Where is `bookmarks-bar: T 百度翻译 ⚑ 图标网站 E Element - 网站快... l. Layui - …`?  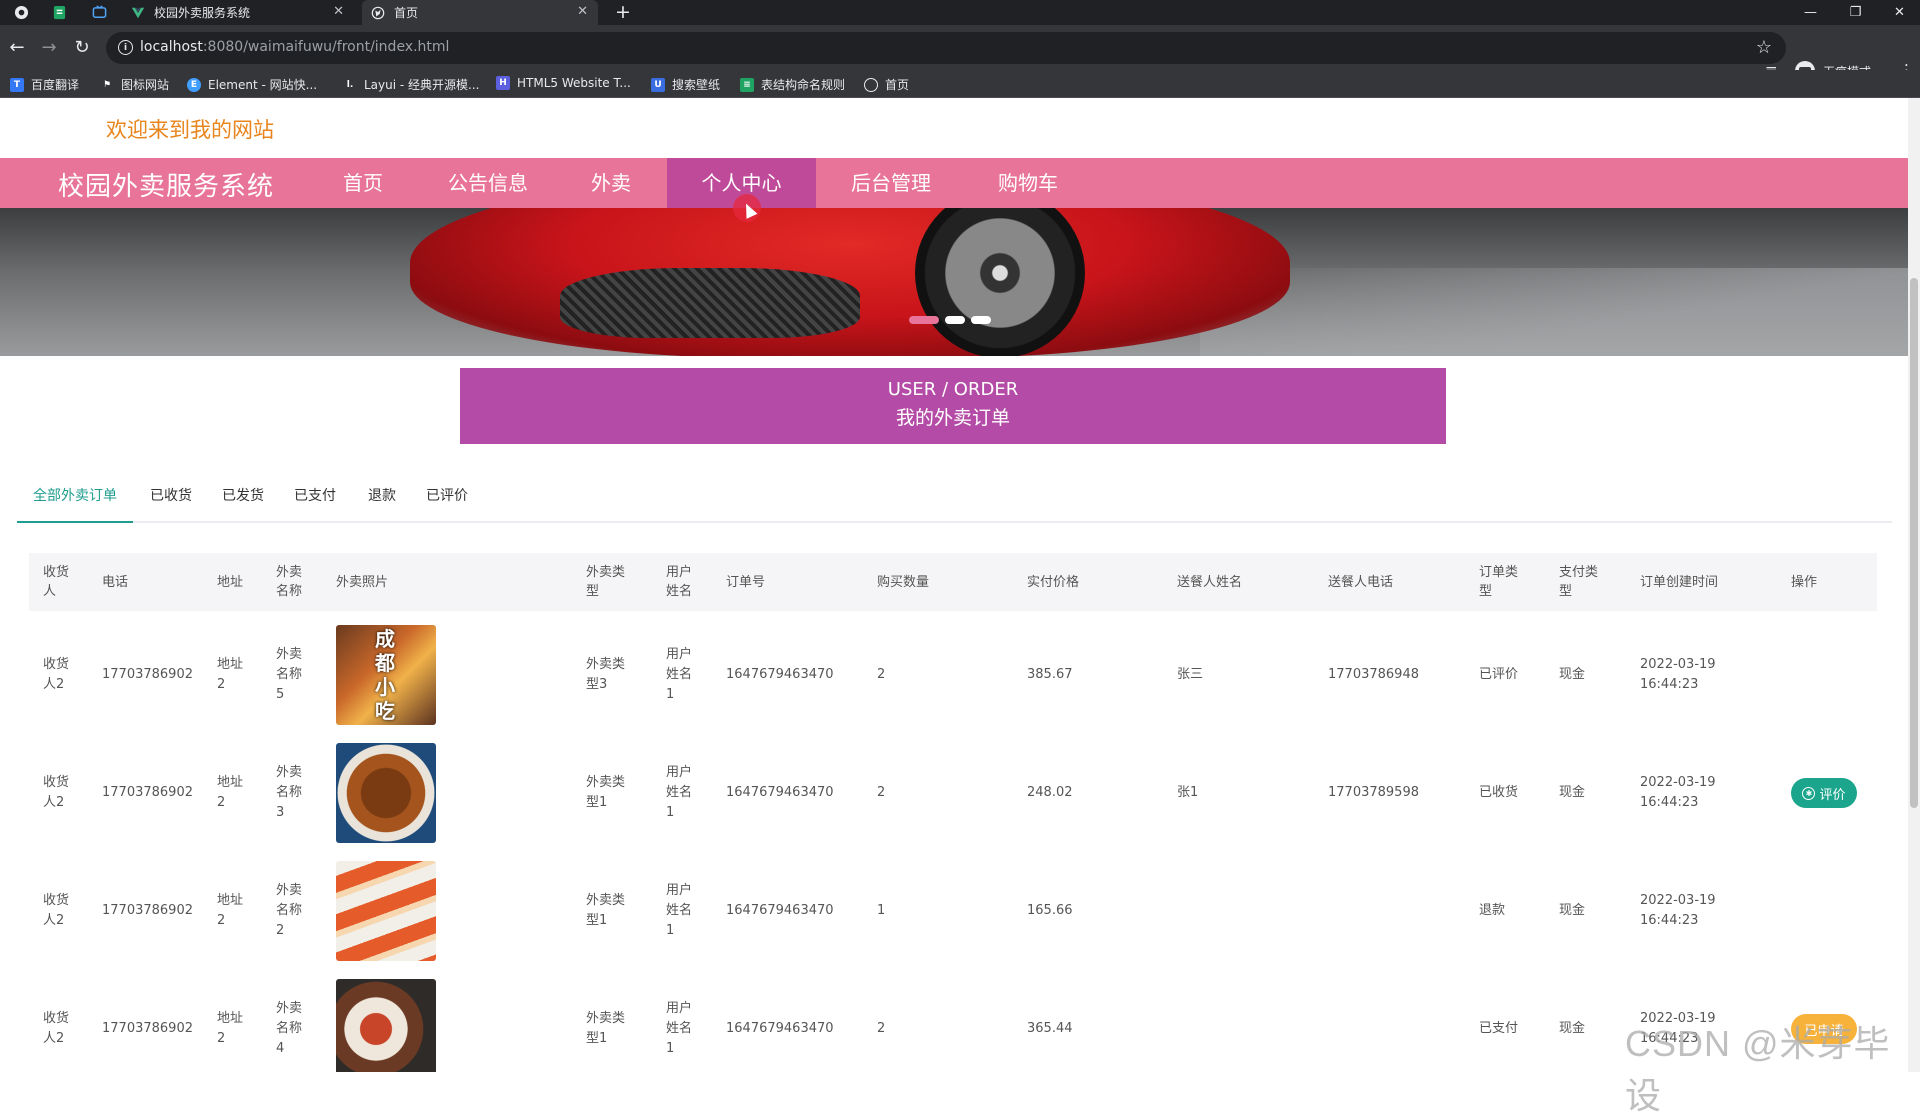
bookmarks-bar: T 百度翻译 ⚑ 图标网站 E Element - 网站快... l. Layui - … is located at coordinates (960, 84).